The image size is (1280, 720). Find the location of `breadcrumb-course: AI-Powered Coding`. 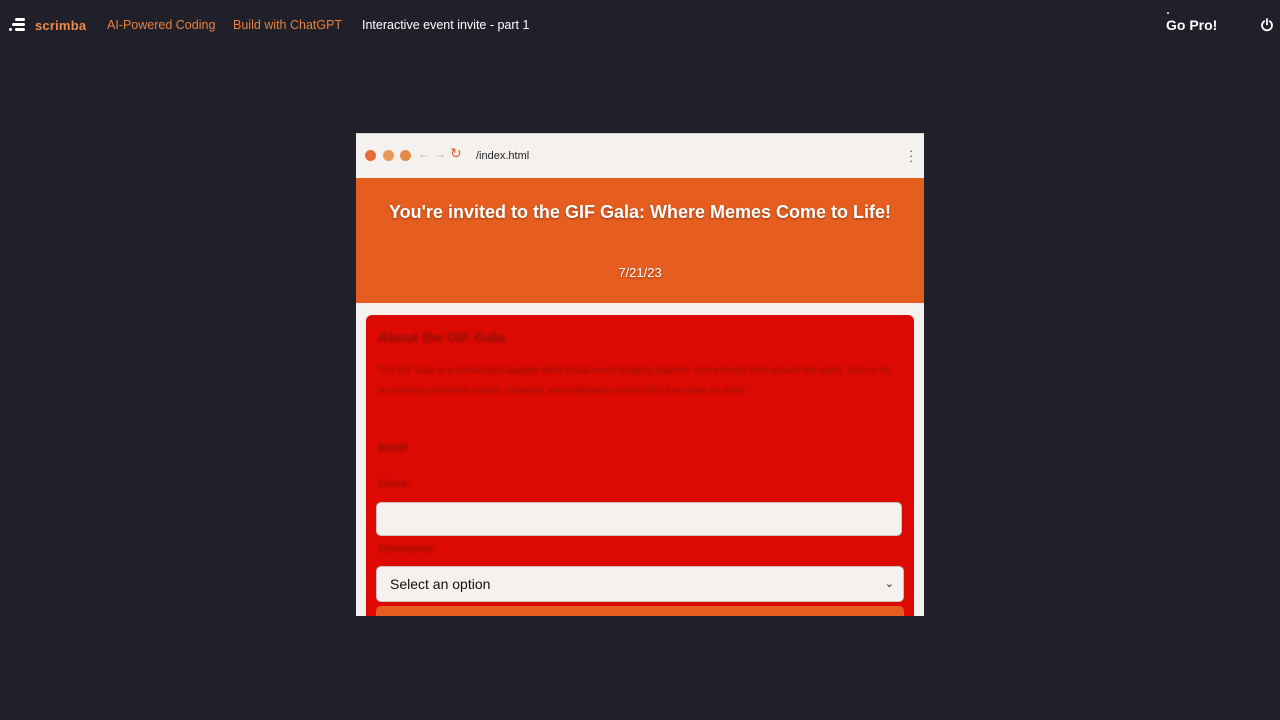

breadcrumb-course: AI-Powered Coding is located at coordinates (161, 25).